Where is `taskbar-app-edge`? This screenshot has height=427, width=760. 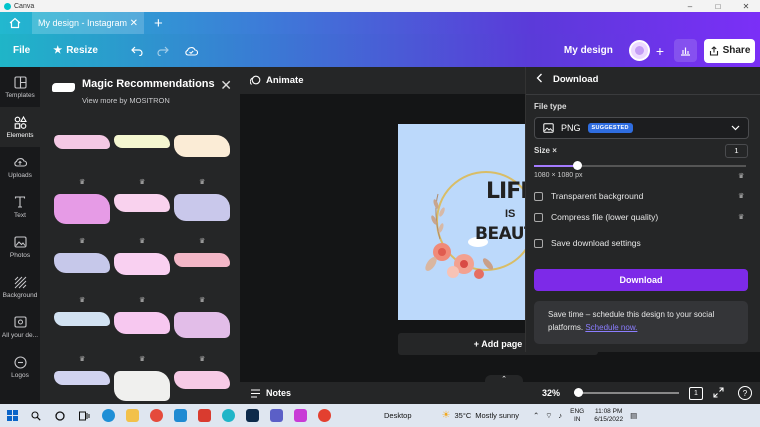
taskbar-app-edge is located at coordinates (108, 415).